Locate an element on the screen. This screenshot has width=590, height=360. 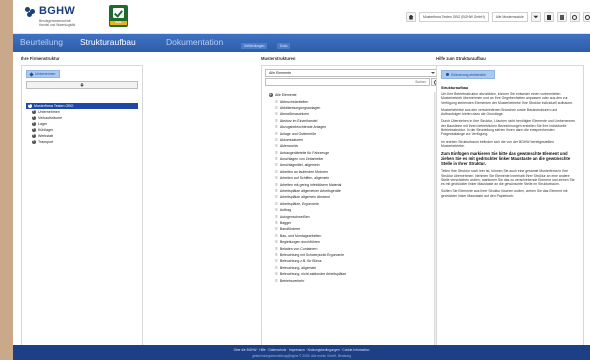
element-list-item-label: Abfallentsorgungsanlagen is located at coordinates (300, 107).